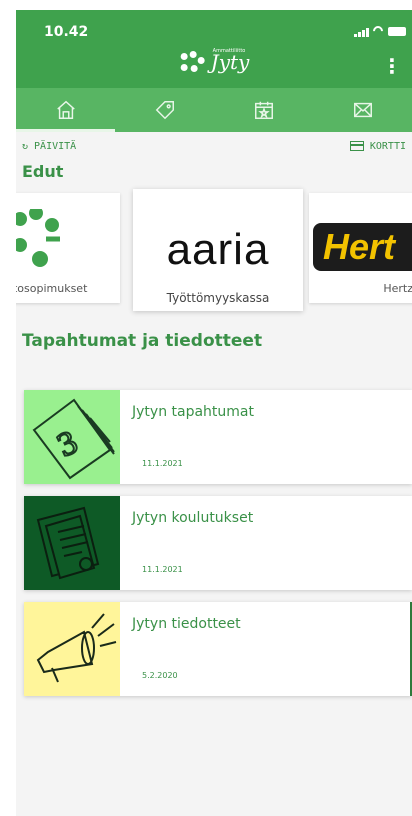 The height and width of the screenshot is (816, 412). Describe the element at coordinates (392, 66) in the screenshot. I see `kebab-menu-icon: ⋮` at that location.